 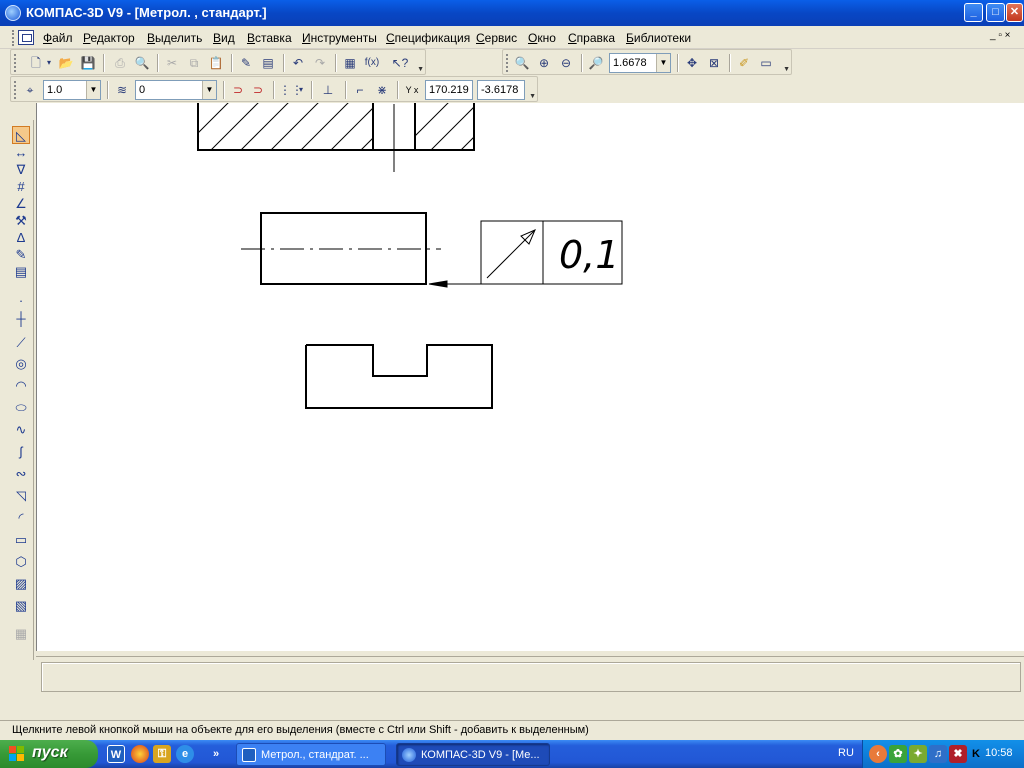 I want to click on undo-icon: ↶, so click(x=298, y=63).